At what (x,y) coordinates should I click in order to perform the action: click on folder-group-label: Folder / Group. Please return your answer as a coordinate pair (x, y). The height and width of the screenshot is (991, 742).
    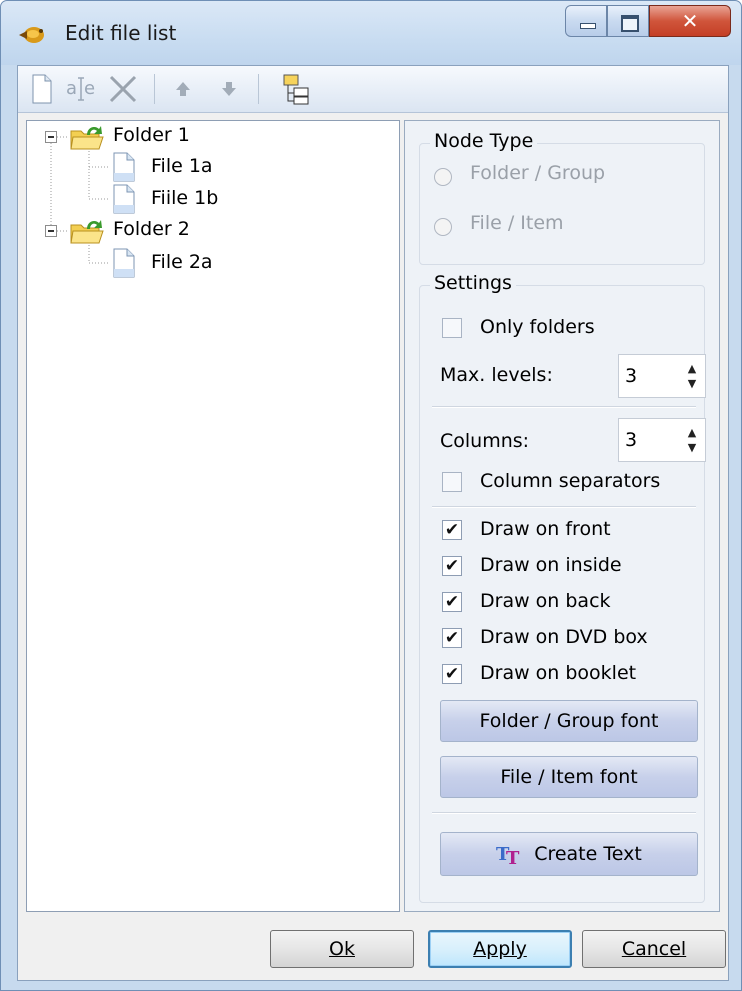
    Looking at the image, I should click on (538, 173).